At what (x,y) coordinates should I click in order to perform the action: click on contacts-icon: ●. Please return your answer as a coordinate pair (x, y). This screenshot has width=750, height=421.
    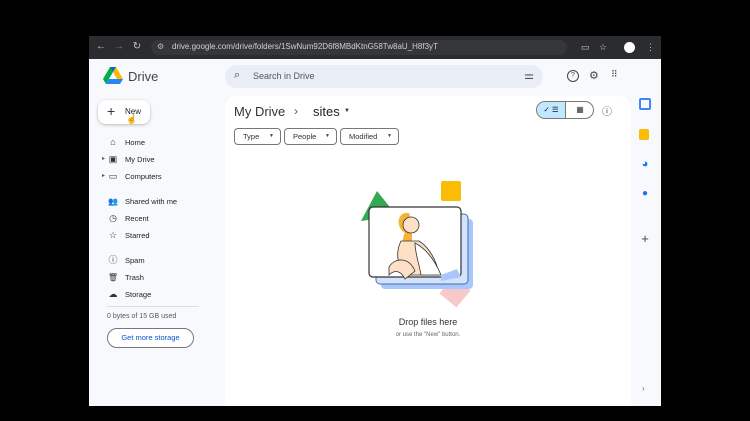
    Looking at the image, I should click on (645, 194).